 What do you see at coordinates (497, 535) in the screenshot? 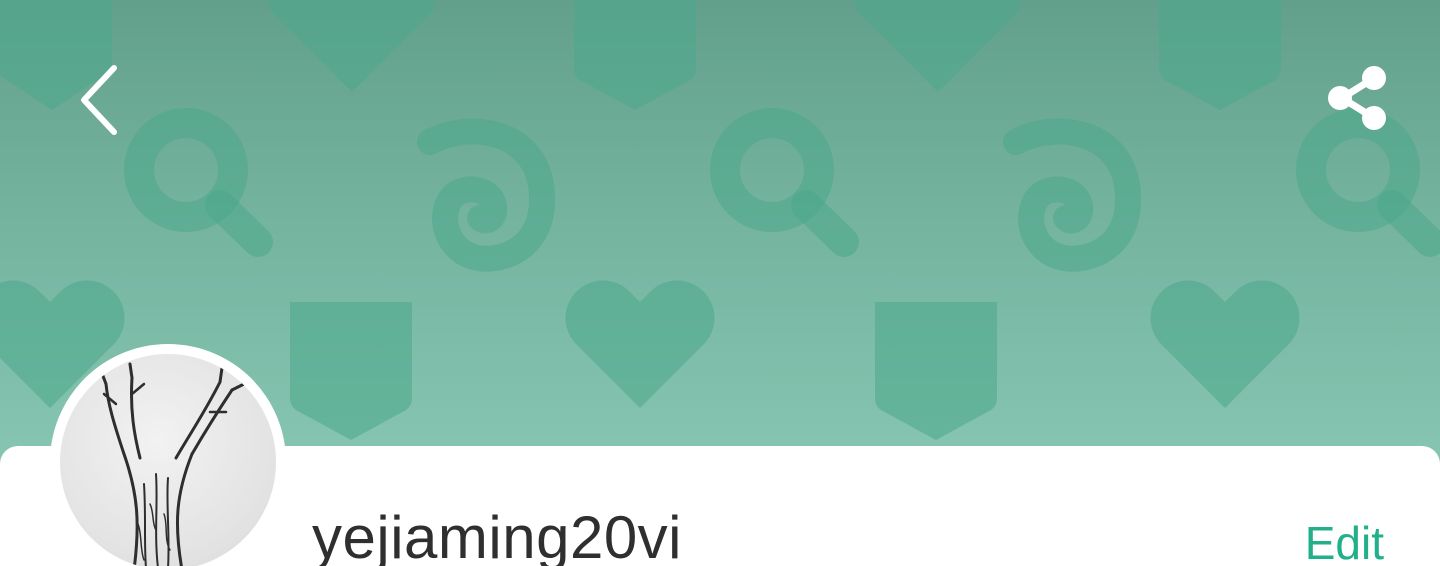
I see `username: yejiaming20vi` at bounding box center [497, 535].